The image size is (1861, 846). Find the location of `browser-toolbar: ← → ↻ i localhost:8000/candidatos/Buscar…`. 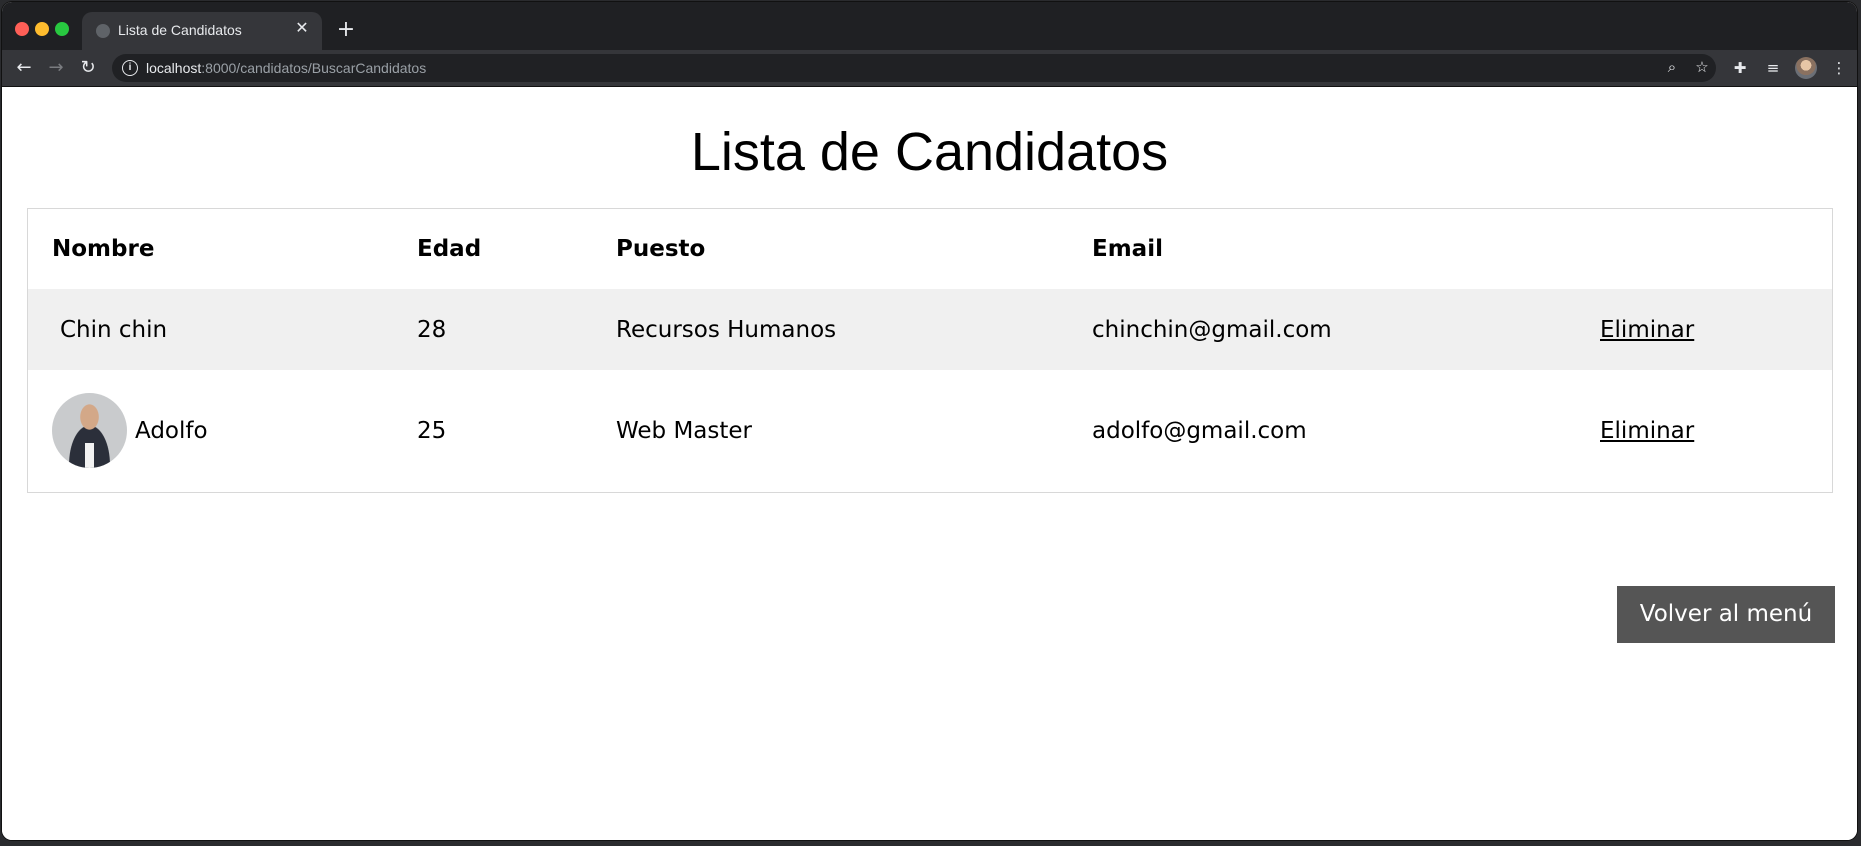

browser-toolbar: ← → ↻ i localhost:8000/candidatos/Buscar… is located at coordinates (929, 68).